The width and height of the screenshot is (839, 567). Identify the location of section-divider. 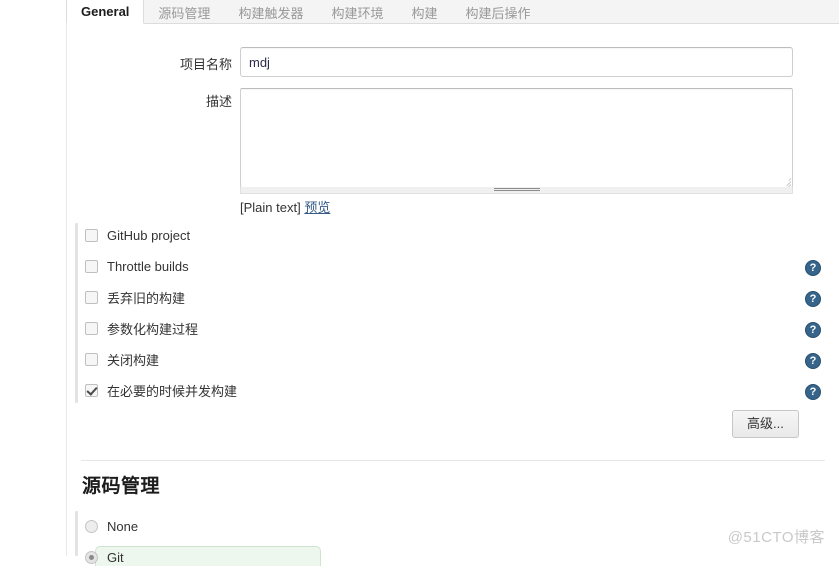
(453, 460).